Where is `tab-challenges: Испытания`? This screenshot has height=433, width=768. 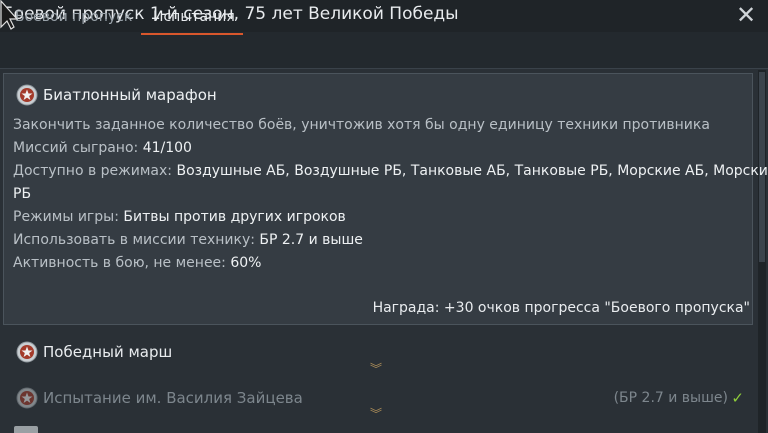 tab-challenges: Испытания is located at coordinates (194, 17).